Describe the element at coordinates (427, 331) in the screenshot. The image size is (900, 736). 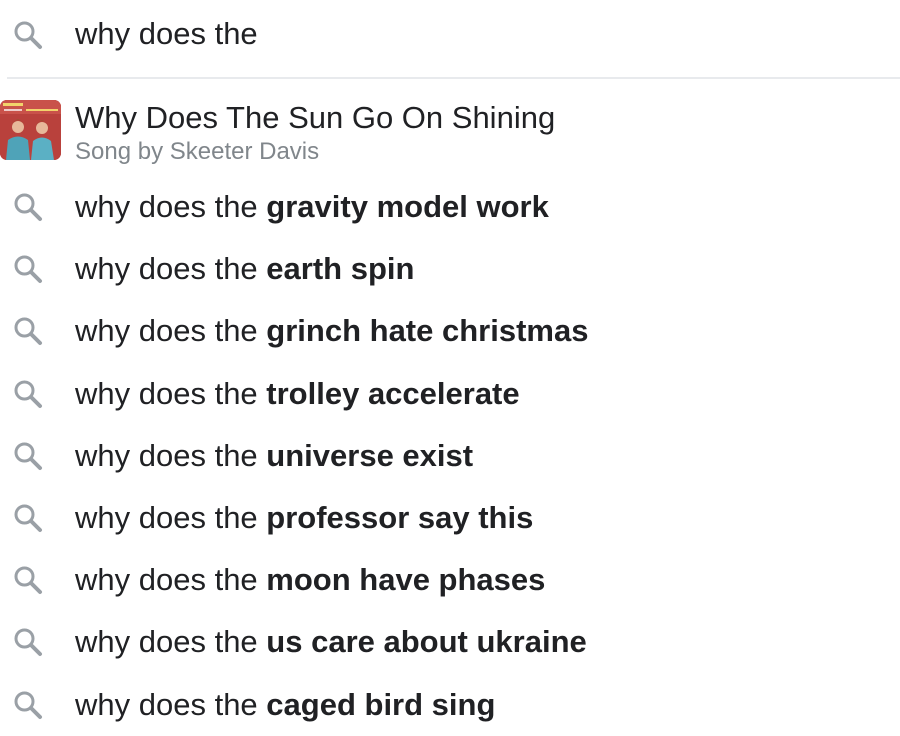
I see `suggestion-completion: grinch hate christmas` at that location.